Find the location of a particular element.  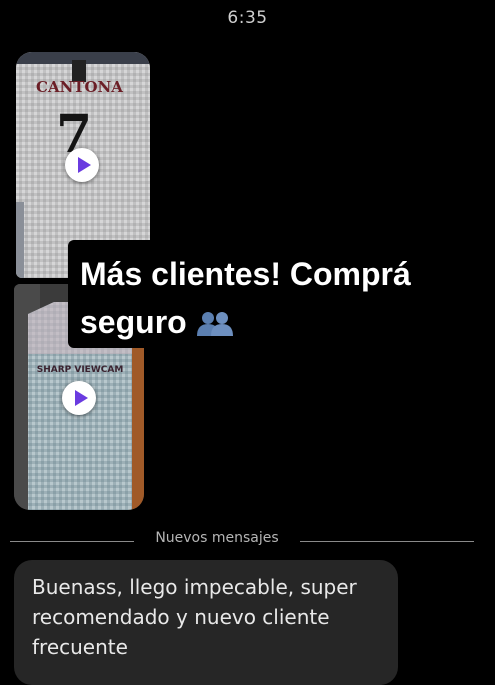

new-messages-divider: Nuevos mensajes is located at coordinates (217, 538).